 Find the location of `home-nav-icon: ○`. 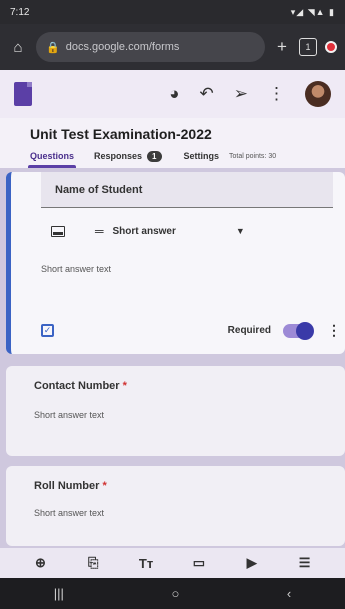

home-nav-icon: ○ is located at coordinates (175, 593).